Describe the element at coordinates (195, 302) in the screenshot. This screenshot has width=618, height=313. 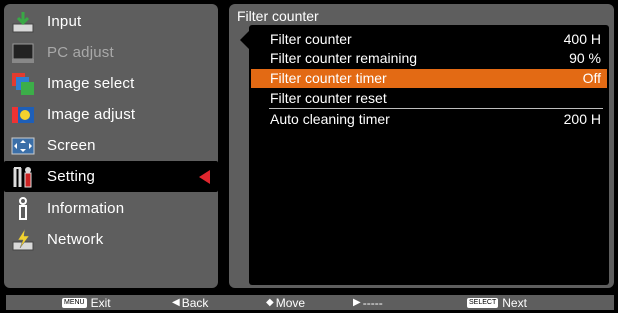
I see `guide-back-label: Back` at that location.